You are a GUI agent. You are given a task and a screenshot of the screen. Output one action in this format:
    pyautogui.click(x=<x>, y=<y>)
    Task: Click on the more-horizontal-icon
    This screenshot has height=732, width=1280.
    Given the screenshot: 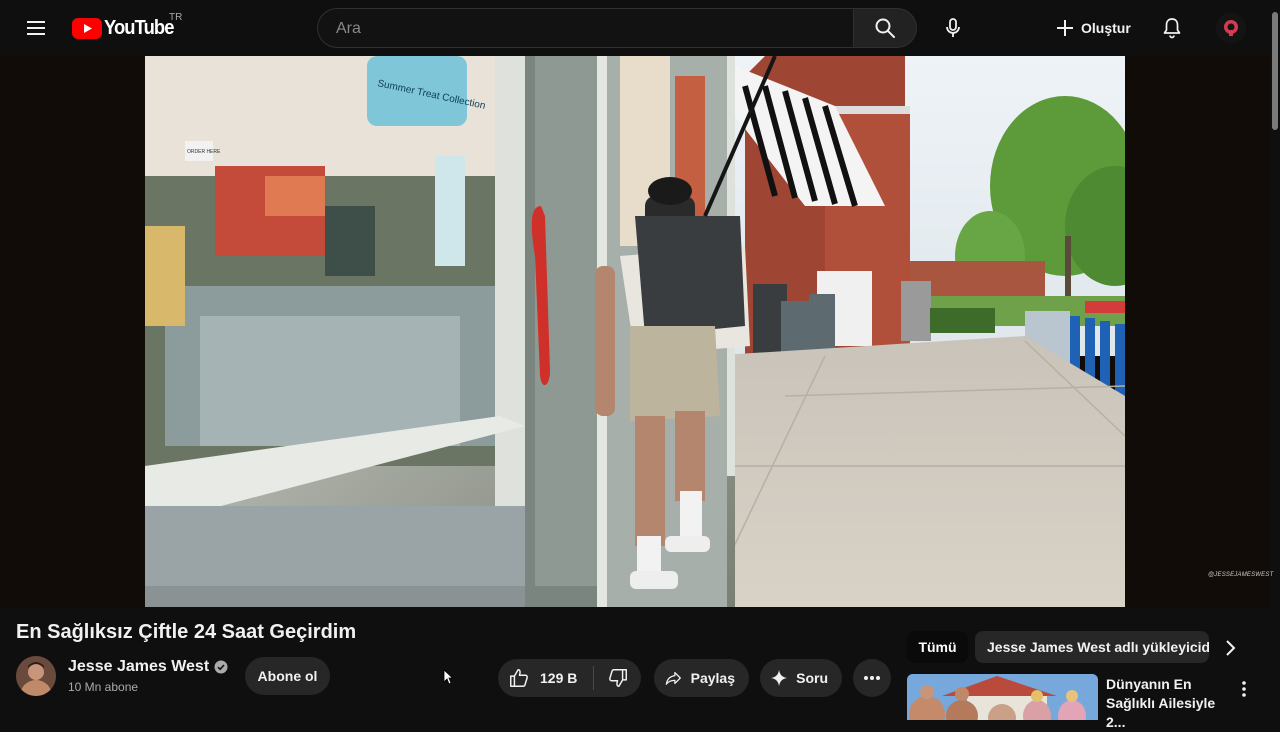 What is the action you would take?
    pyautogui.click(x=872, y=678)
    